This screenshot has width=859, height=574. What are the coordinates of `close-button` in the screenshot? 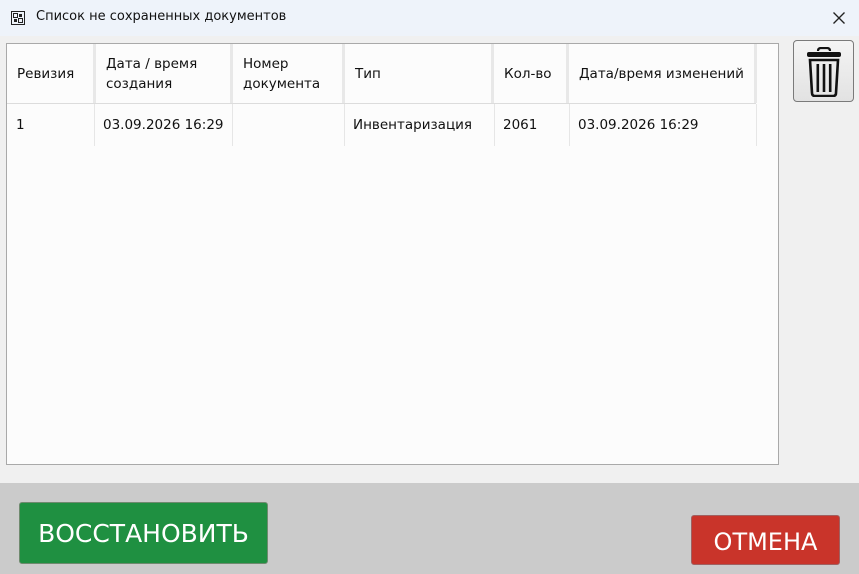 It's located at (839, 18).